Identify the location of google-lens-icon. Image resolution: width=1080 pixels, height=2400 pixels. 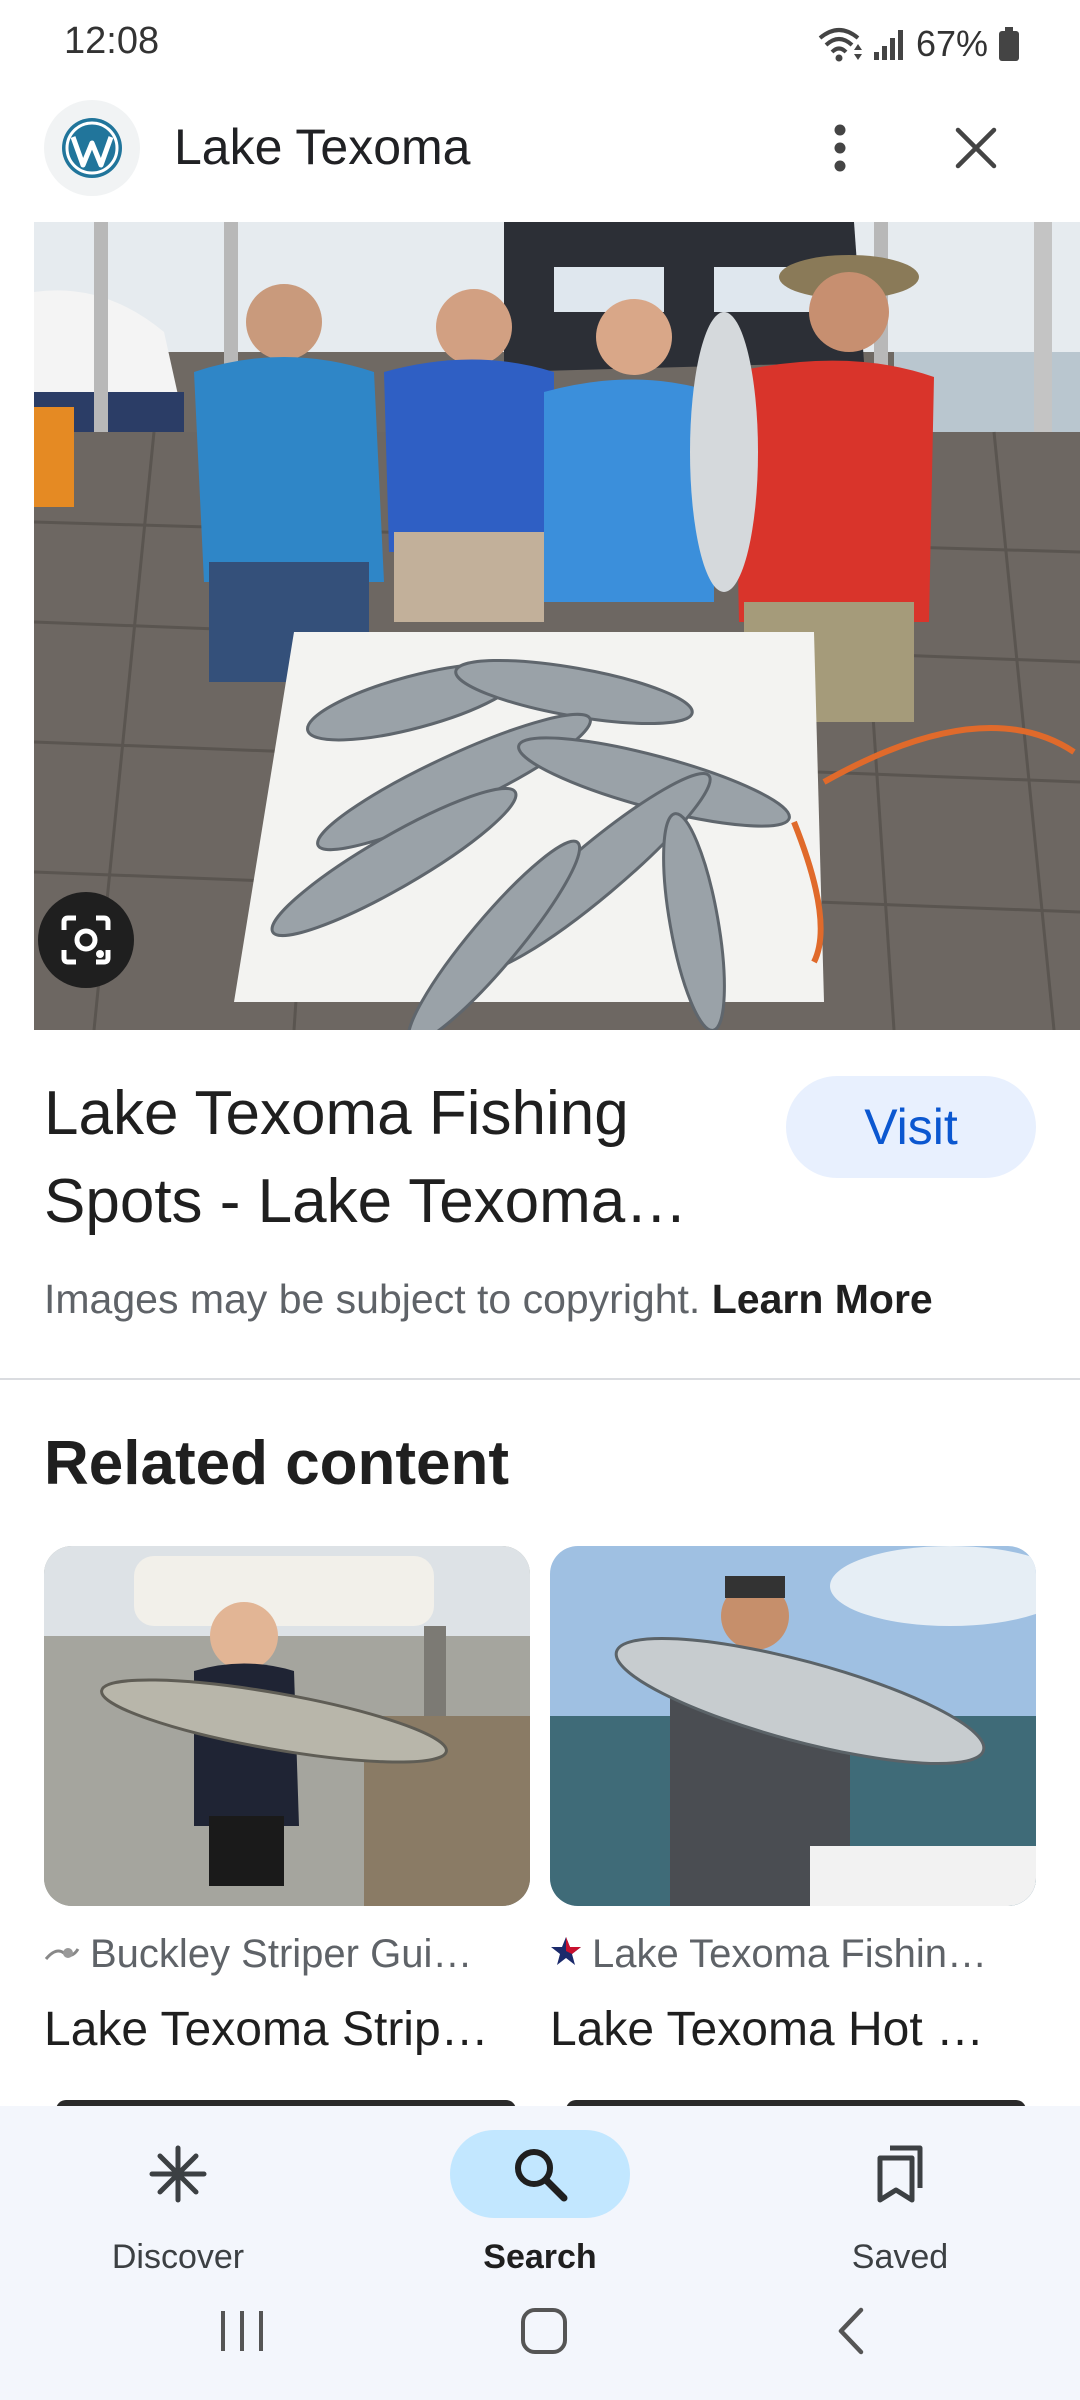
(86, 940).